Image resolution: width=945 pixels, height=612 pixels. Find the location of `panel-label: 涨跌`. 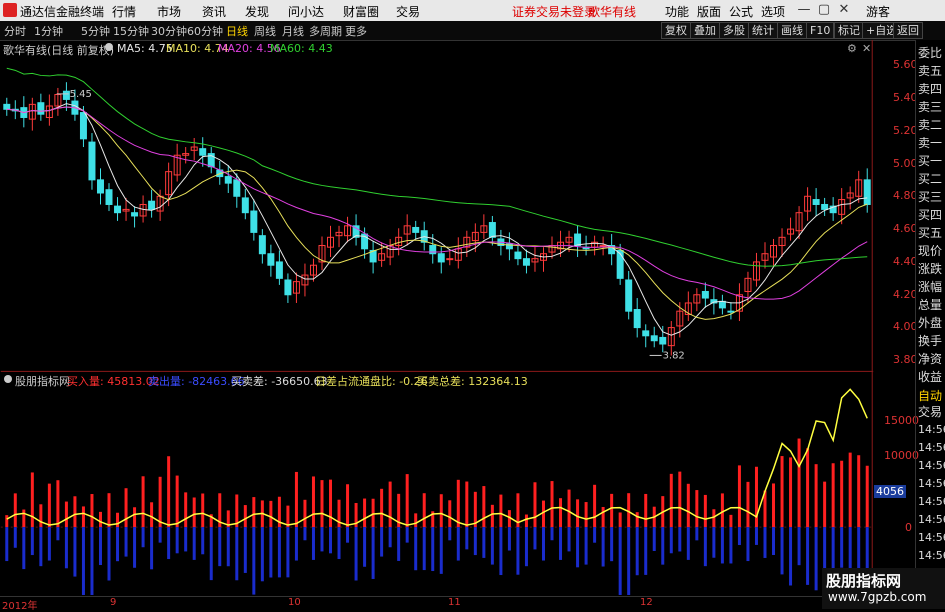

panel-label: 涨跌 is located at coordinates (930, 269).